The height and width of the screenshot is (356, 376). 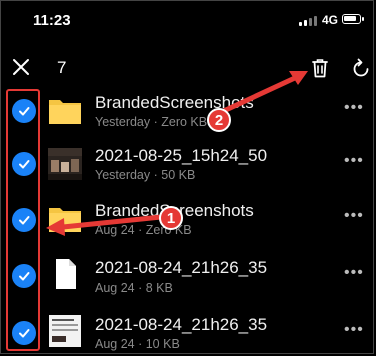 What do you see at coordinates (174, 102) in the screenshot?
I see `file-name: BrandedScreenshots` at bounding box center [174, 102].